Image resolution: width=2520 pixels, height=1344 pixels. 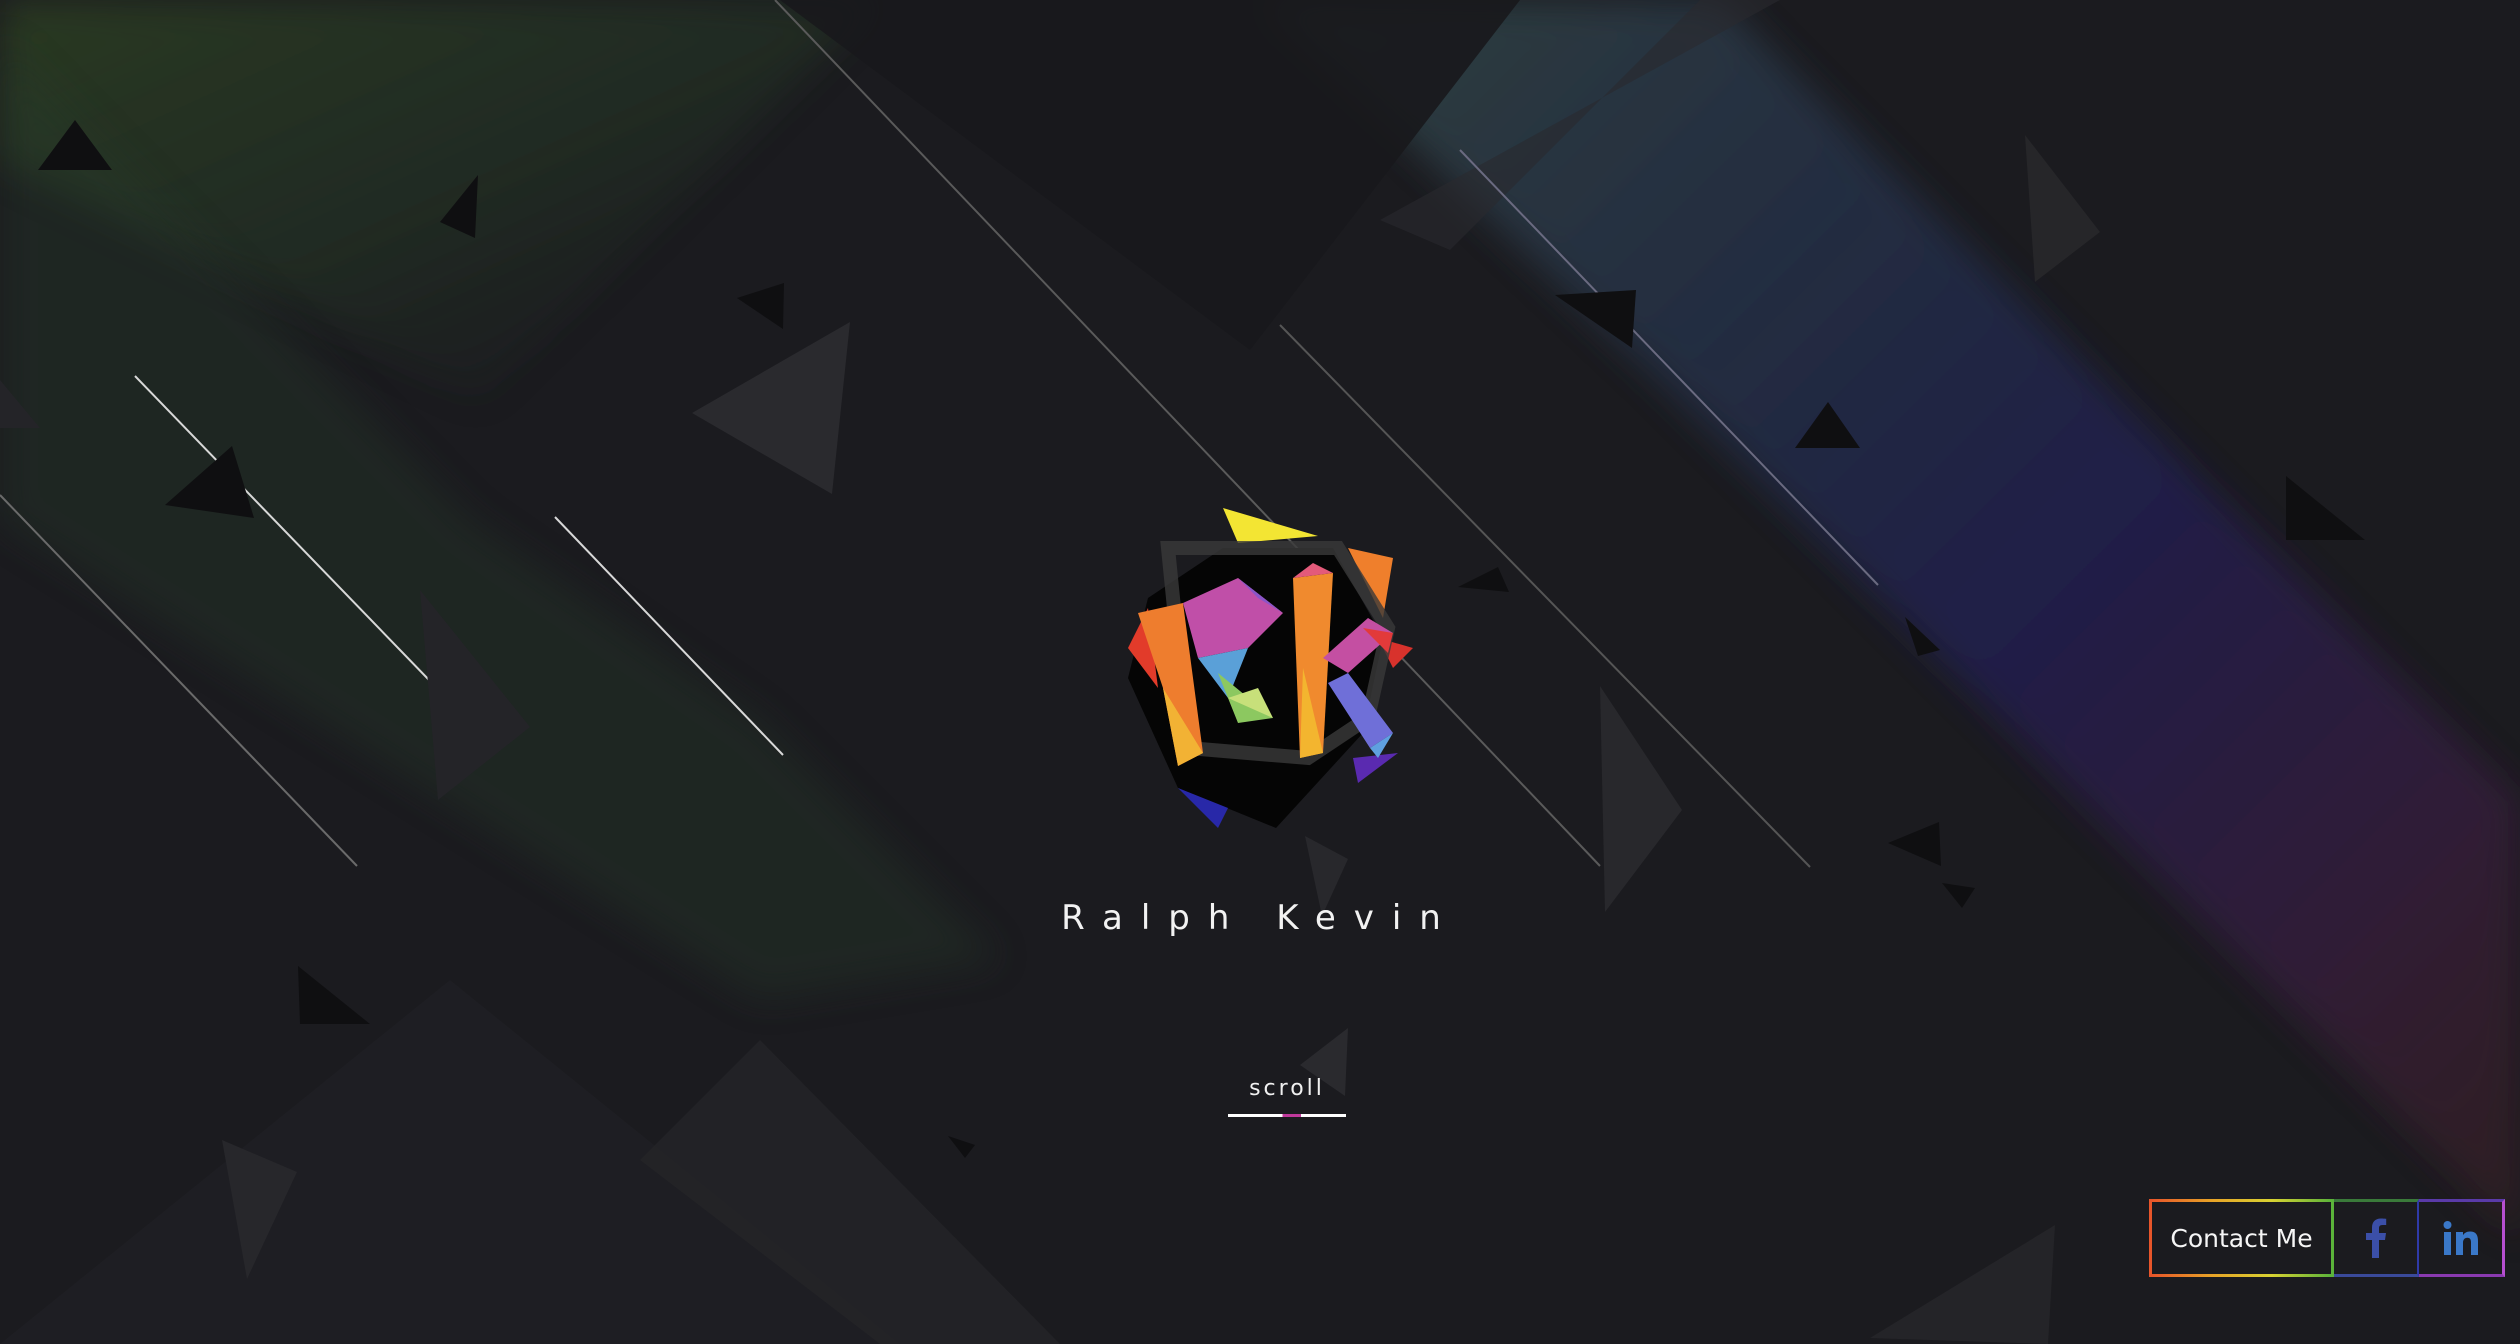 I want to click on scroll-label: scroll, so click(x=1287, y=1088).